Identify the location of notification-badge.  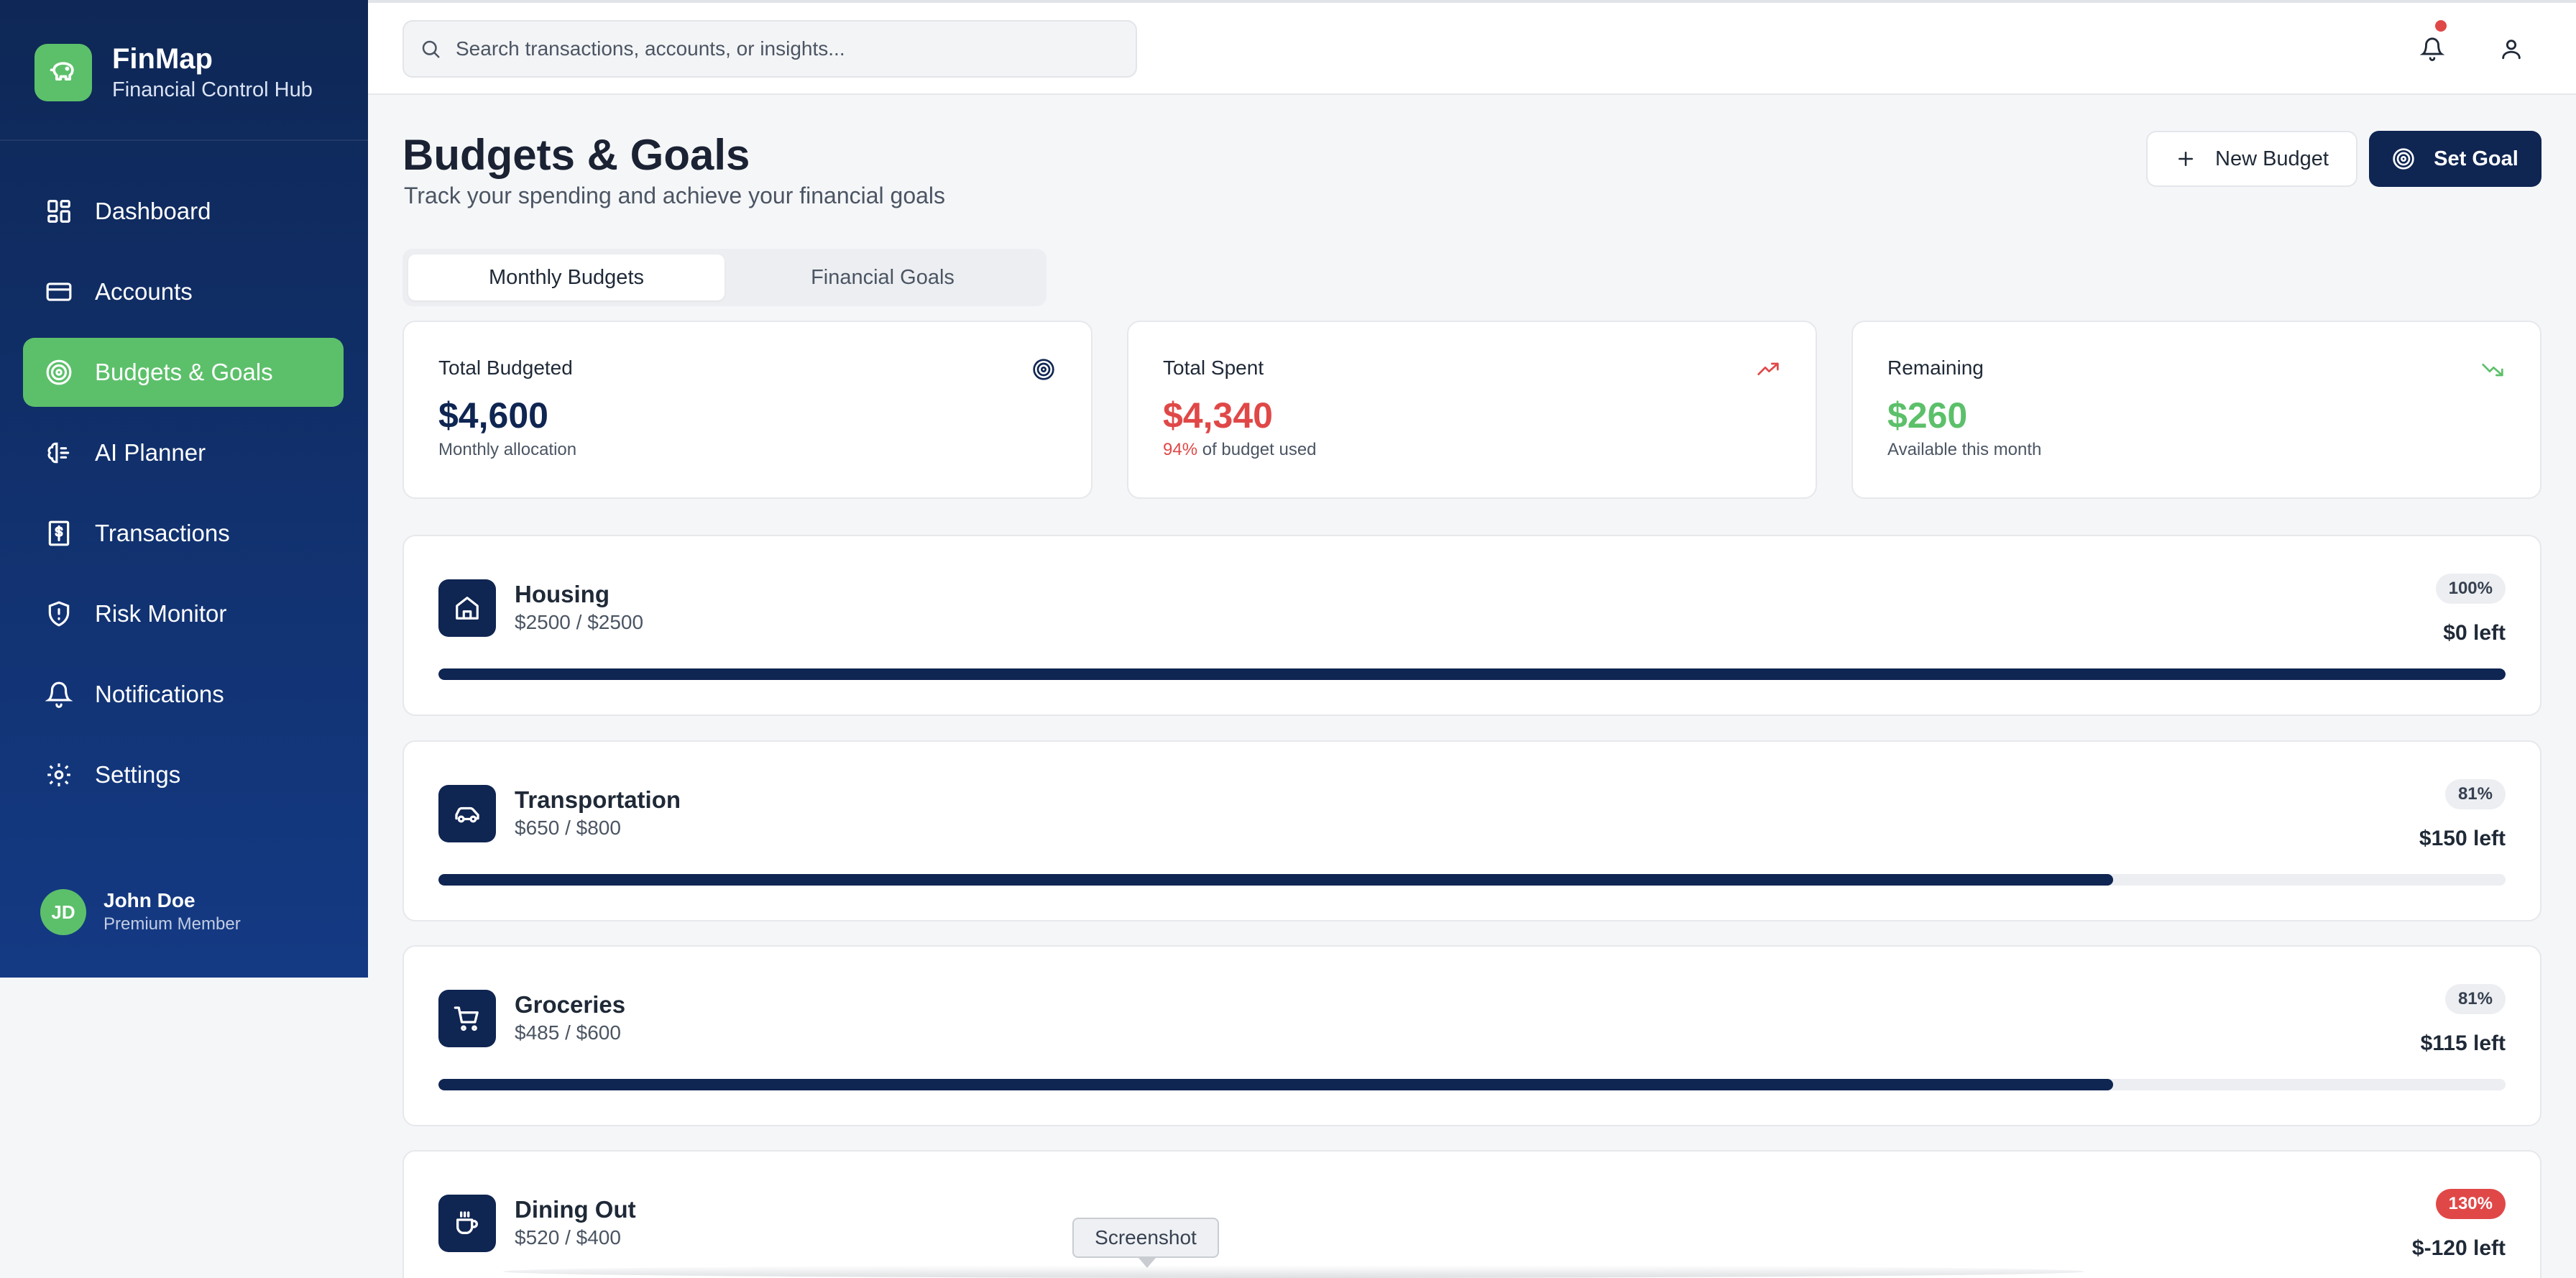
(2441, 26).